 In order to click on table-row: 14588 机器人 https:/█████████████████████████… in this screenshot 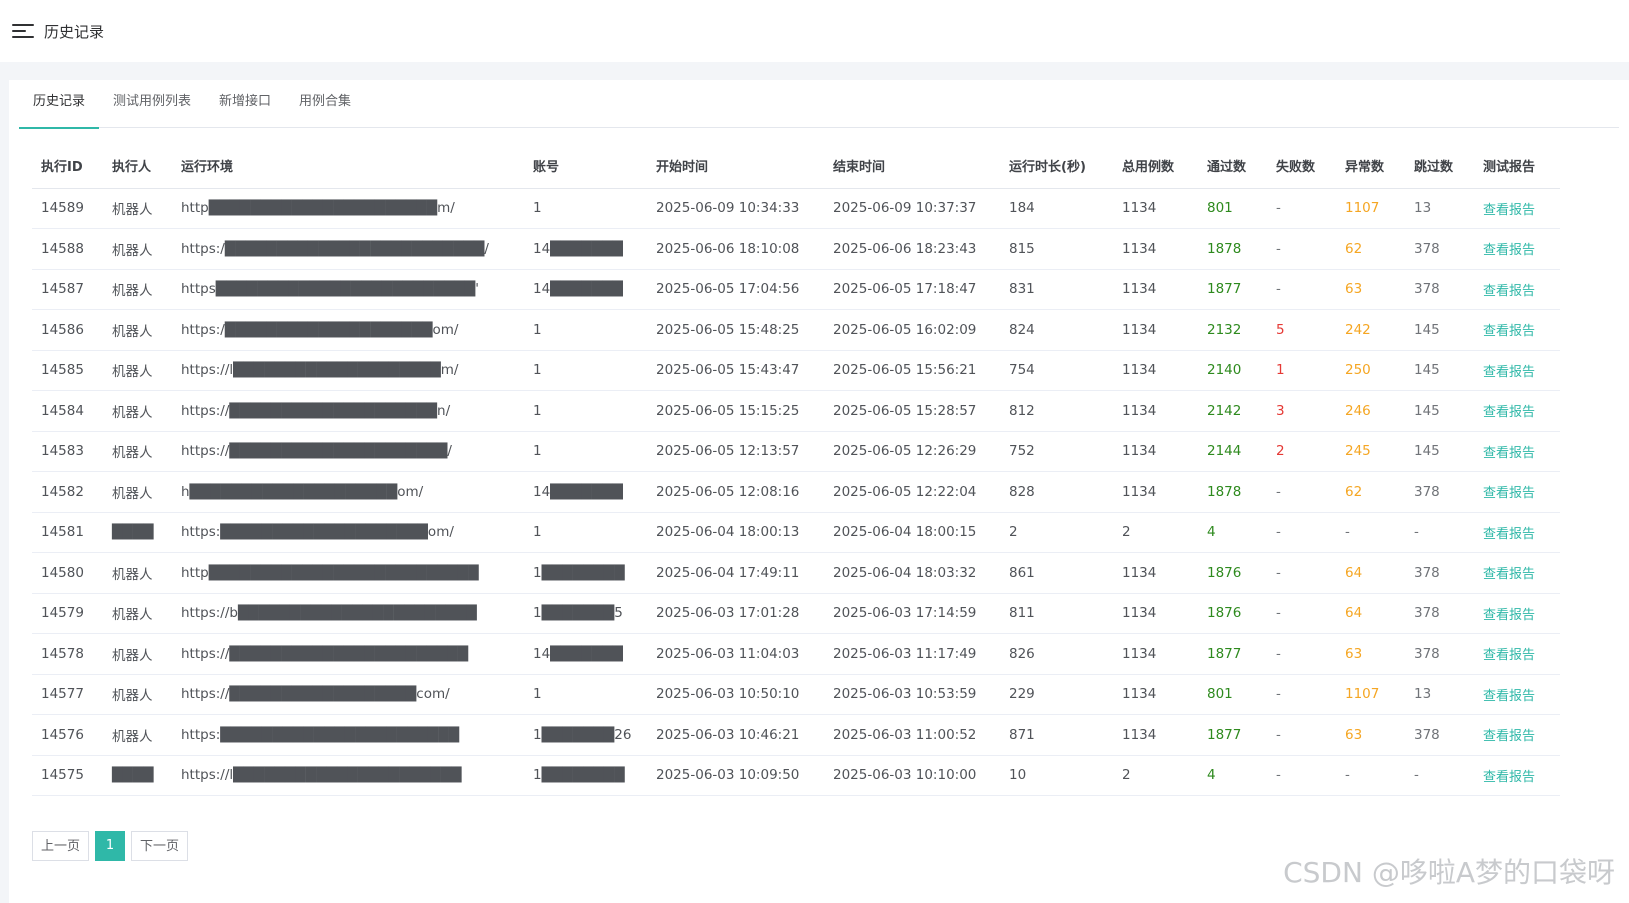, I will do `click(796, 249)`.